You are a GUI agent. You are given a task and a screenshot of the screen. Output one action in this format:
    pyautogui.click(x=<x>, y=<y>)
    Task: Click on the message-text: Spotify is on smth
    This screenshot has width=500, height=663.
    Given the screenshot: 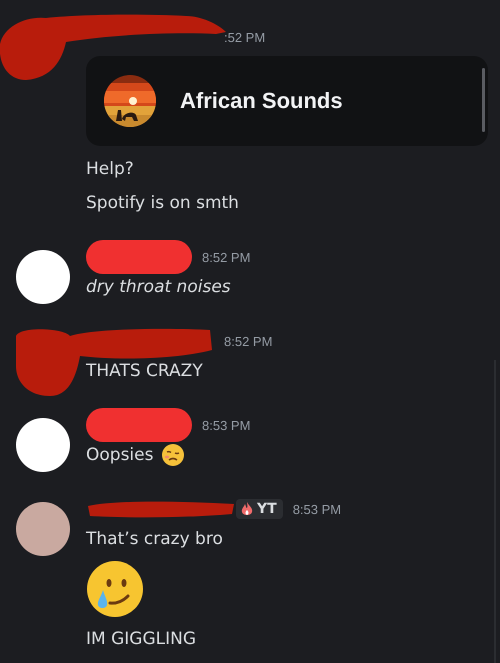 What is the action you would take?
    pyautogui.click(x=162, y=203)
    